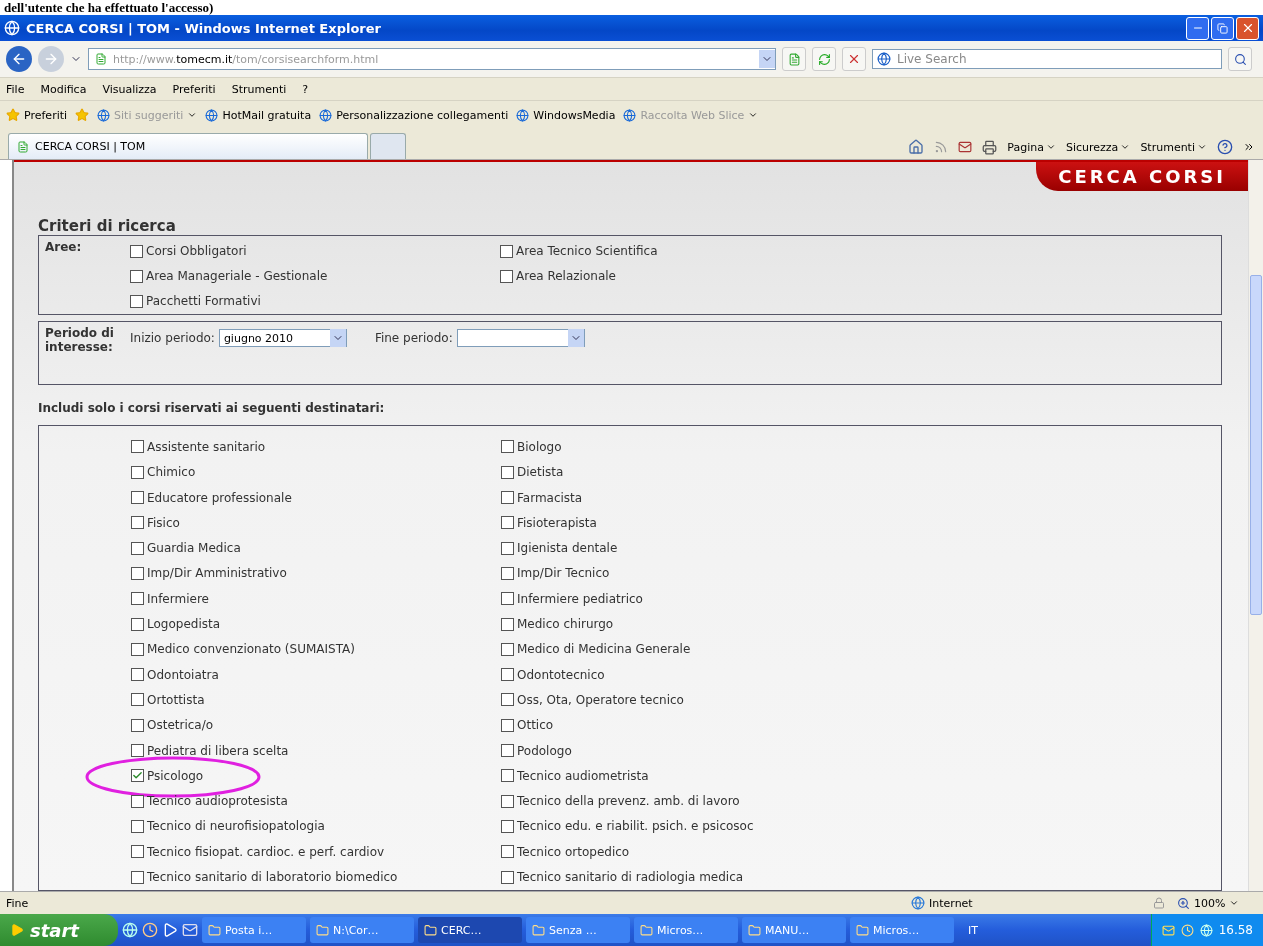 This screenshot has width=1263, height=946. What do you see at coordinates (315, 276) in the screenshot?
I see `checkbox-option: Area Manageriale - Gestionale` at bounding box center [315, 276].